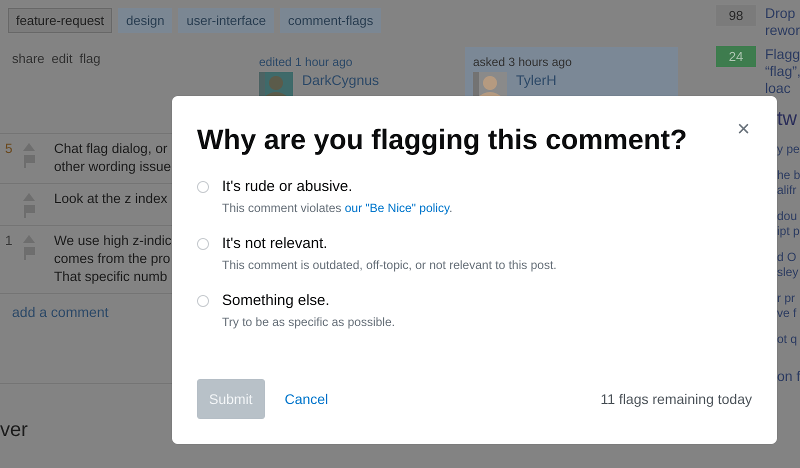 Image resolution: width=800 pixels, height=468 pixels. What do you see at coordinates (60, 312) in the screenshot?
I see `add-comment-link: add a comment` at bounding box center [60, 312].